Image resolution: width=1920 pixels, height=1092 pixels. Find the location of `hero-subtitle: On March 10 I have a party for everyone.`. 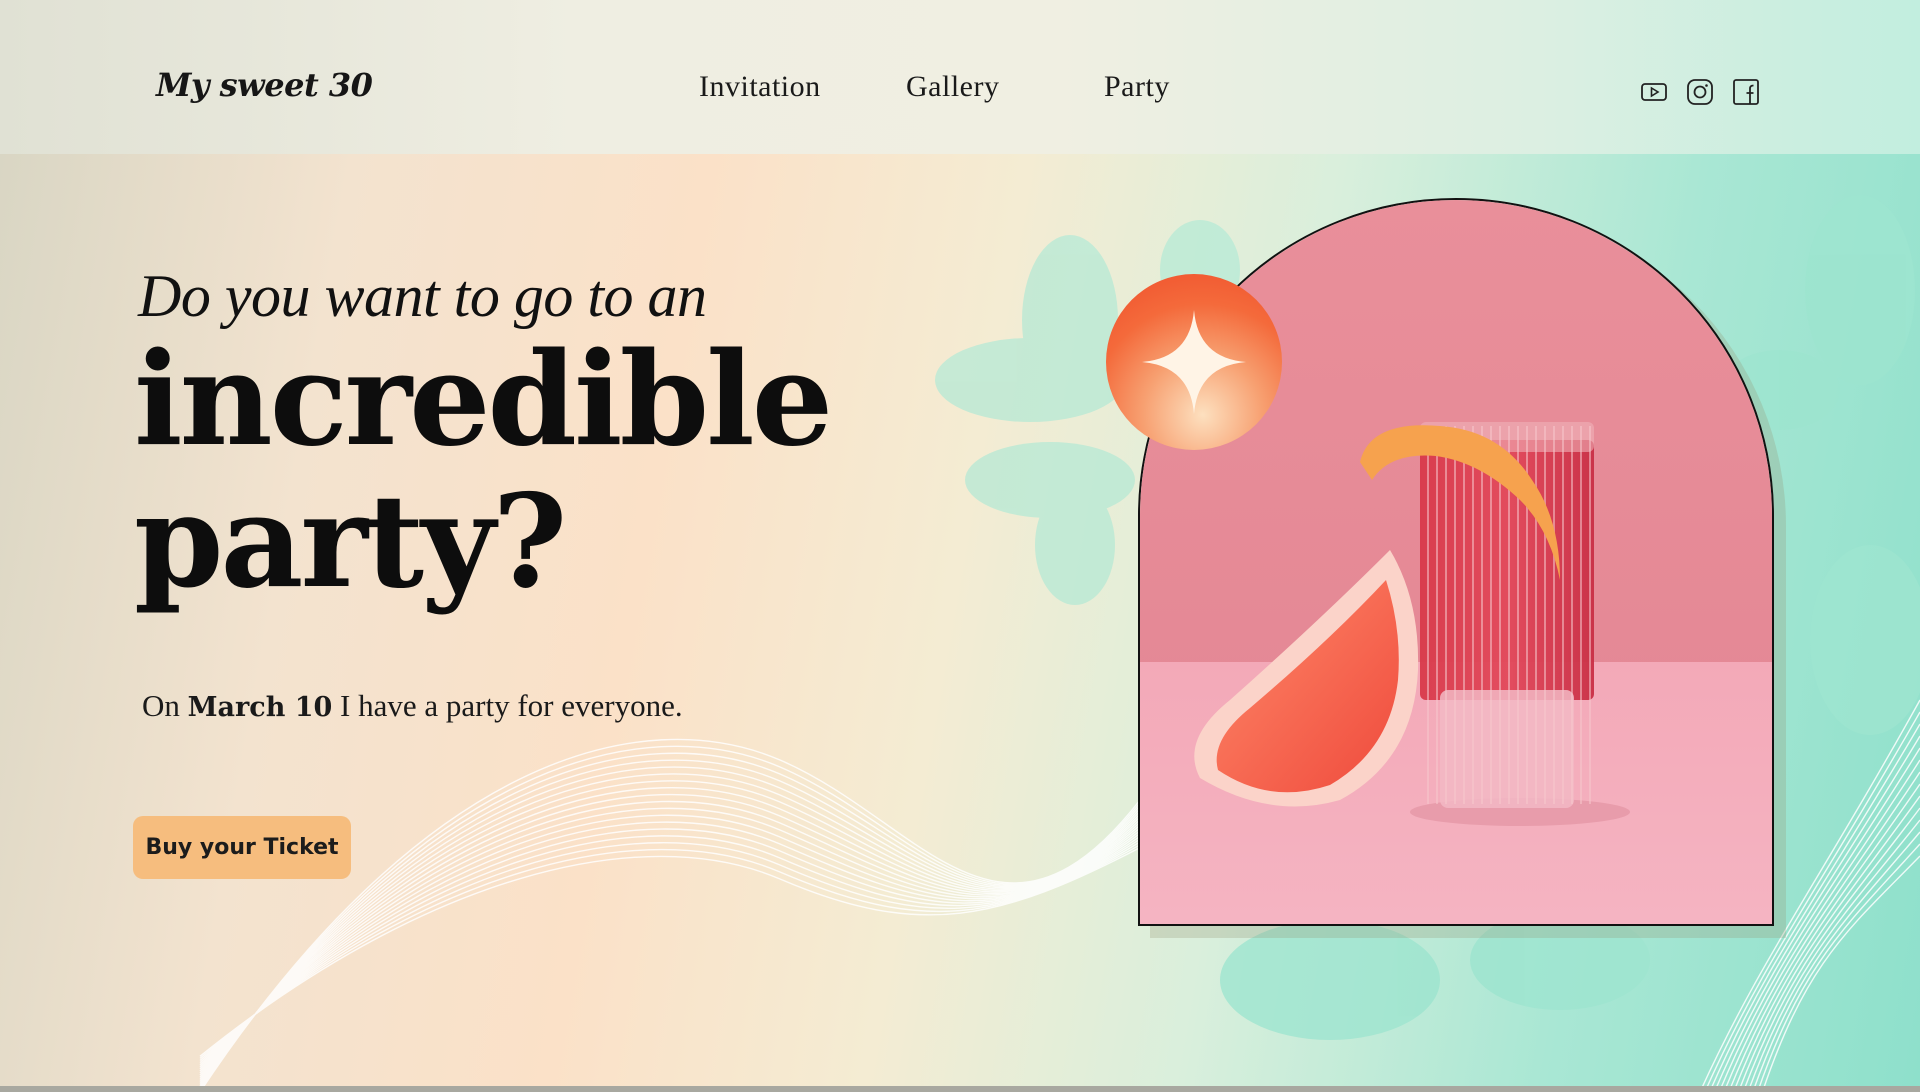

hero-subtitle: On March 10 I have a party for everyone. is located at coordinates (412, 706).